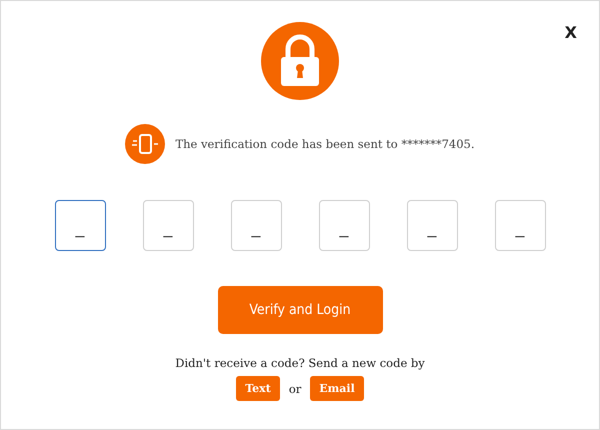 The width and height of the screenshot is (600, 430). I want to click on close-button: X, so click(570, 32).